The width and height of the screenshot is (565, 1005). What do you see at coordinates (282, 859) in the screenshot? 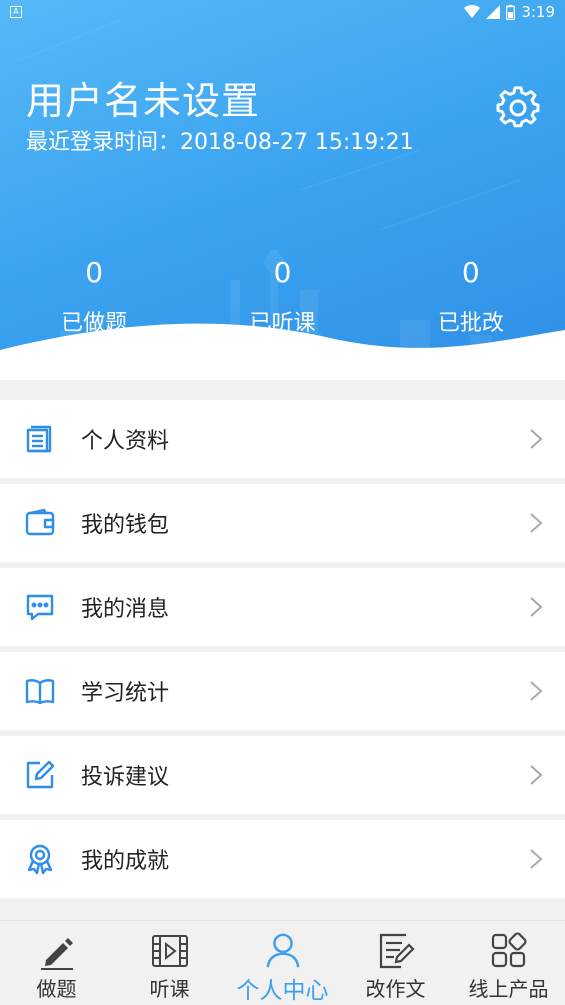
I see `menu-item-achievements: 我的成就` at bounding box center [282, 859].